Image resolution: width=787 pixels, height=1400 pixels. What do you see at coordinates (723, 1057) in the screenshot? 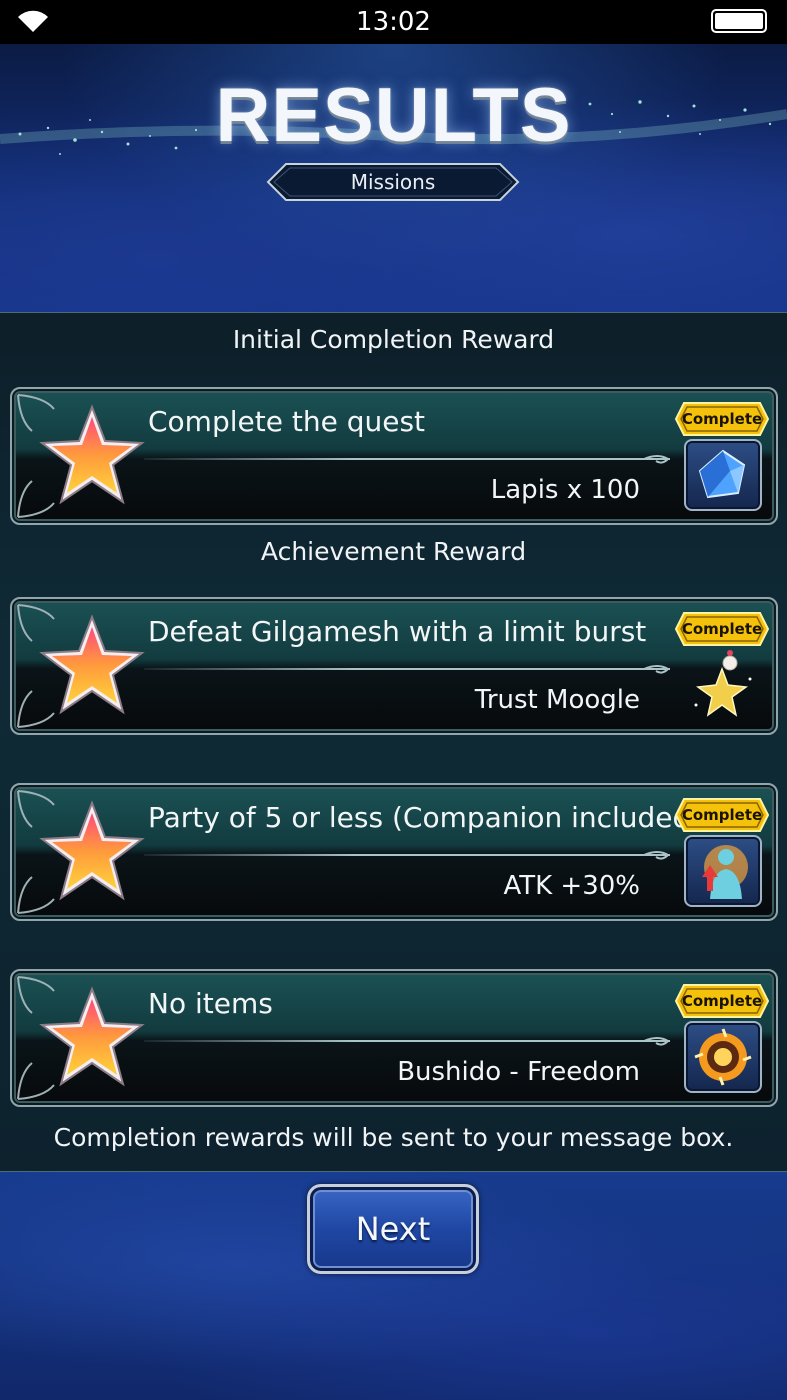
I see `bushido-ability-icon` at bounding box center [723, 1057].